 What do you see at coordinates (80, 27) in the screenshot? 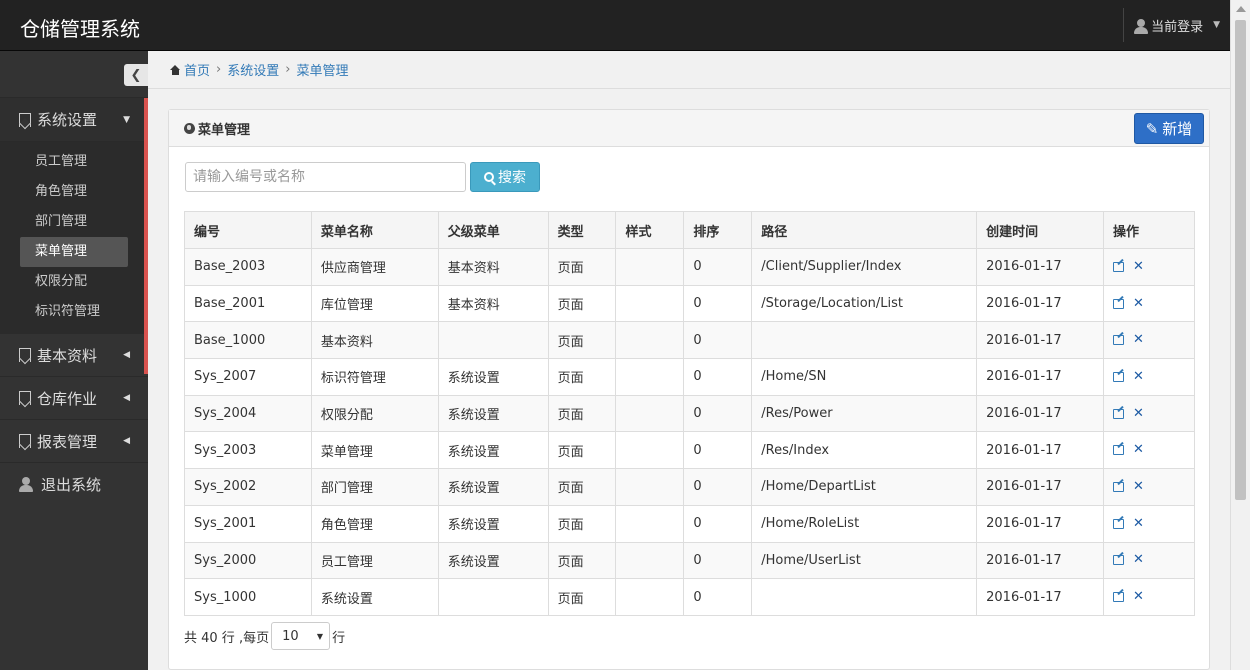
I see `app-title: 仓储管理系统` at bounding box center [80, 27].